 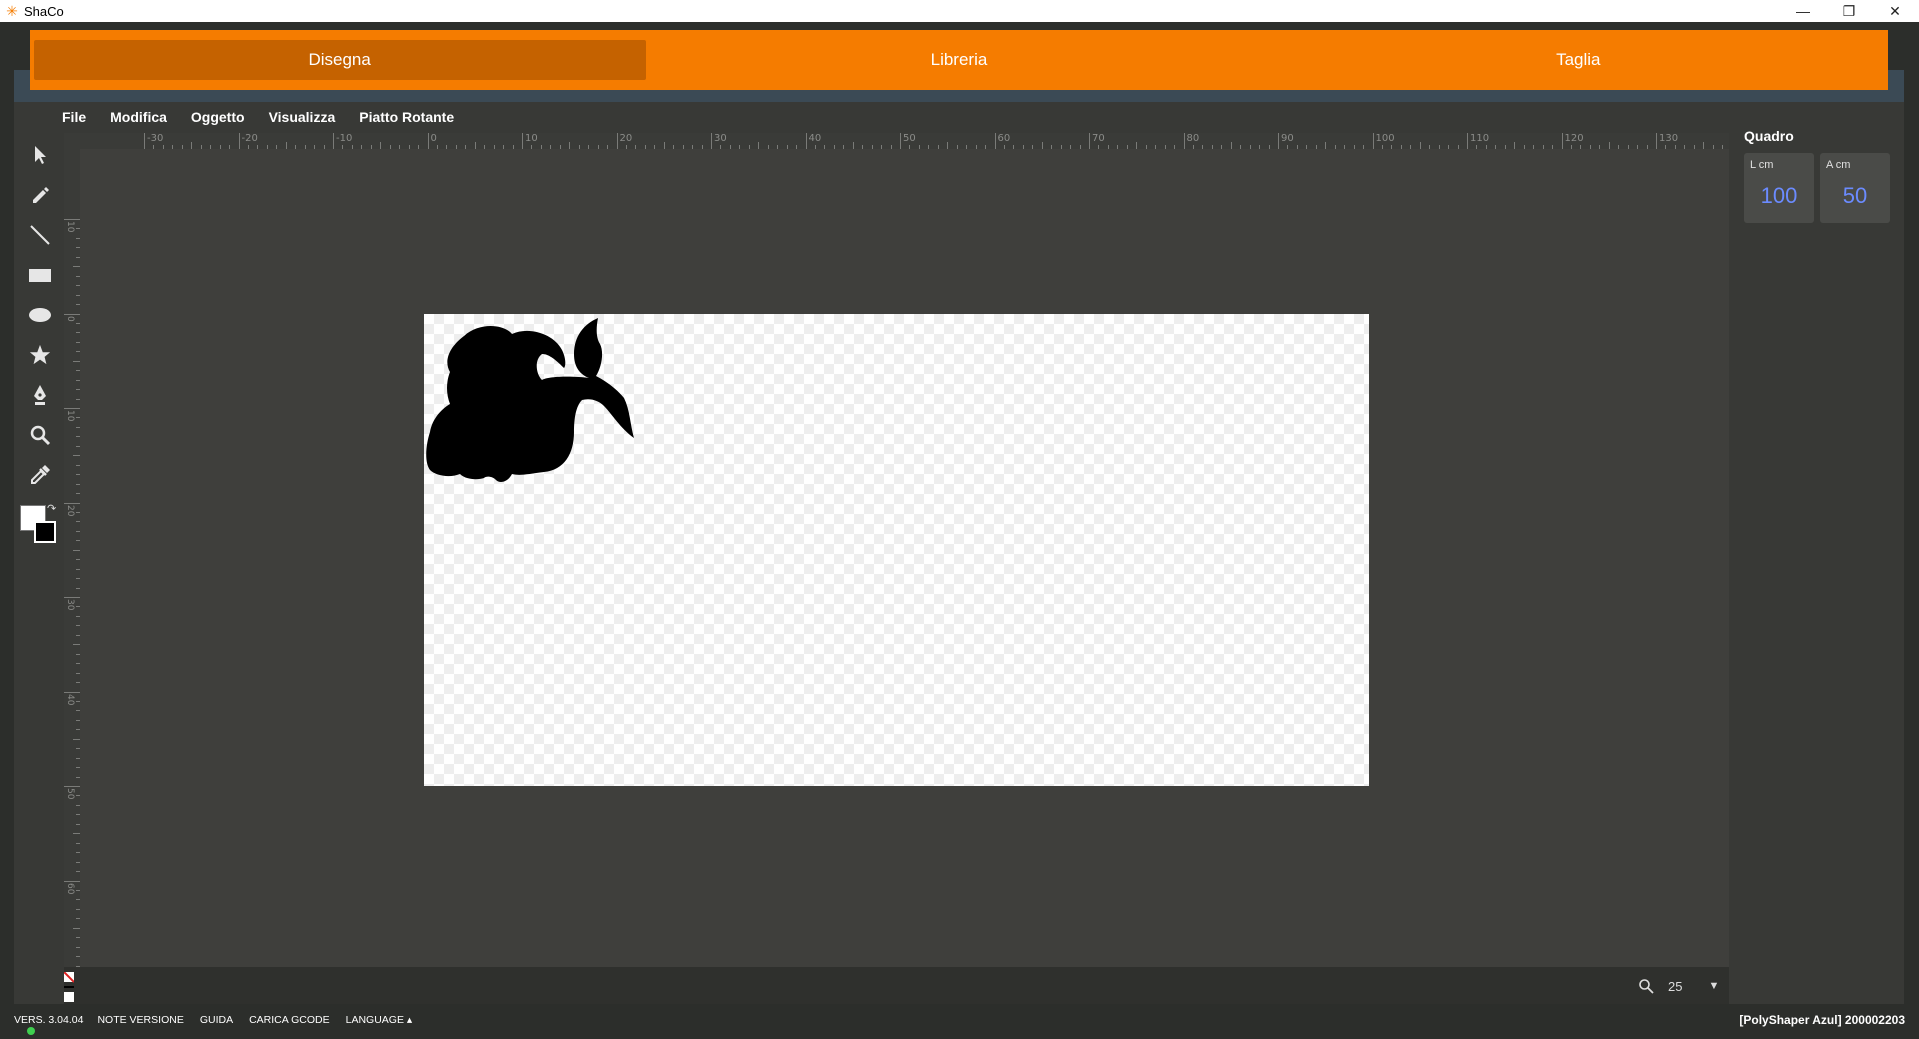 I want to click on width-label: L cm, so click(x=1762, y=165).